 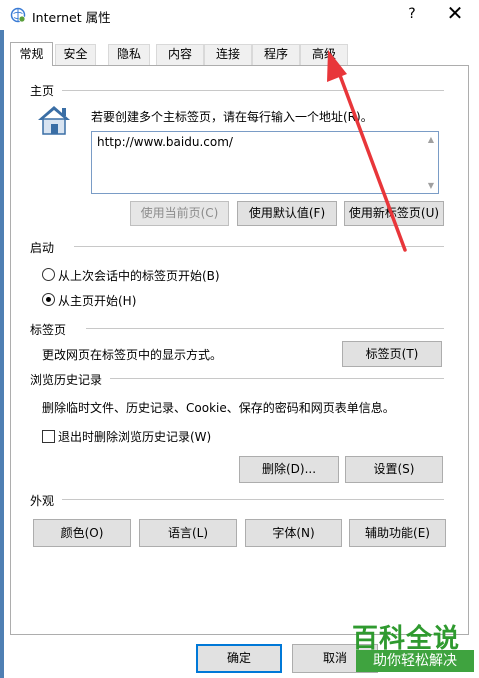 I want to click on languages-button: 语言(L), so click(x=188, y=533).